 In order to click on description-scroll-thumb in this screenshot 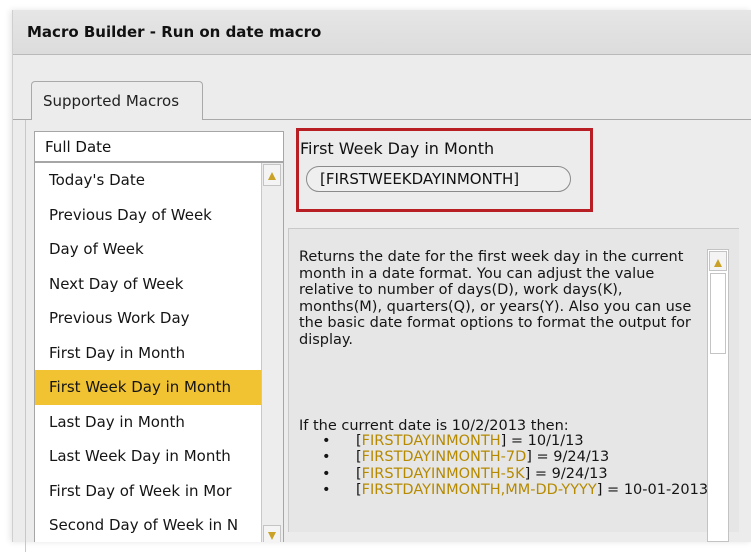, I will do `click(718, 313)`.